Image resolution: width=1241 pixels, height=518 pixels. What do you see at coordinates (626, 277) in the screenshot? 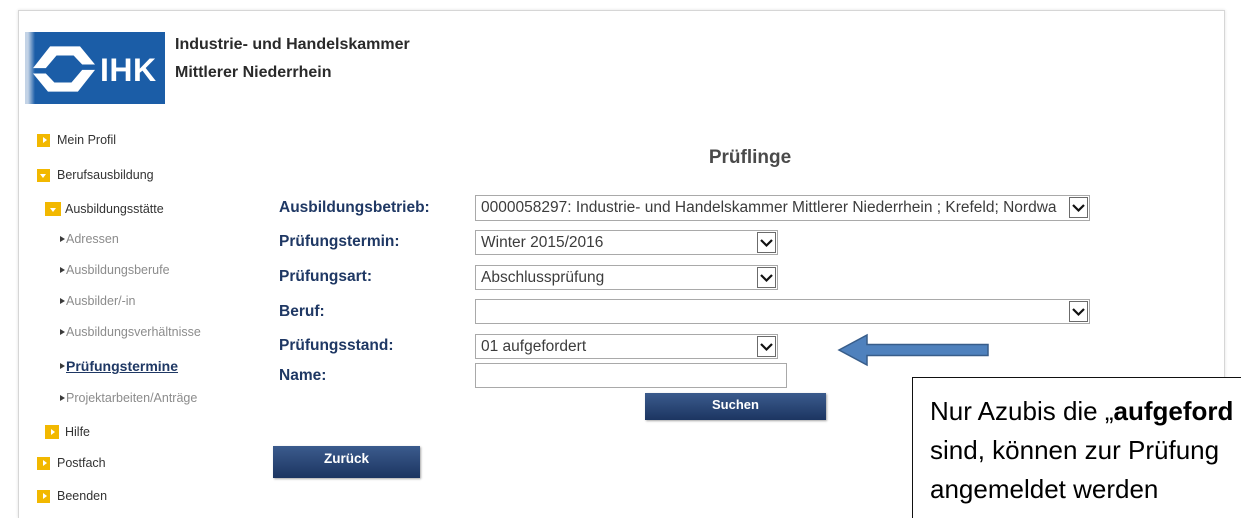
I see `pruefungsart-select: Abschlussprüfung` at bounding box center [626, 277].